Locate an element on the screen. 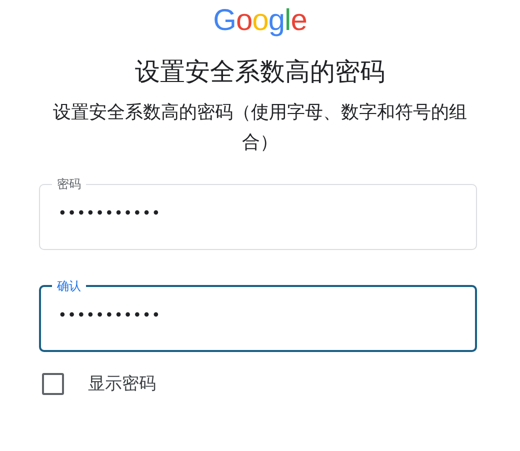 Image resolution: width=520 pixels, height=451 pixels. field-label: 密码 is located at coordinates (69, 184).